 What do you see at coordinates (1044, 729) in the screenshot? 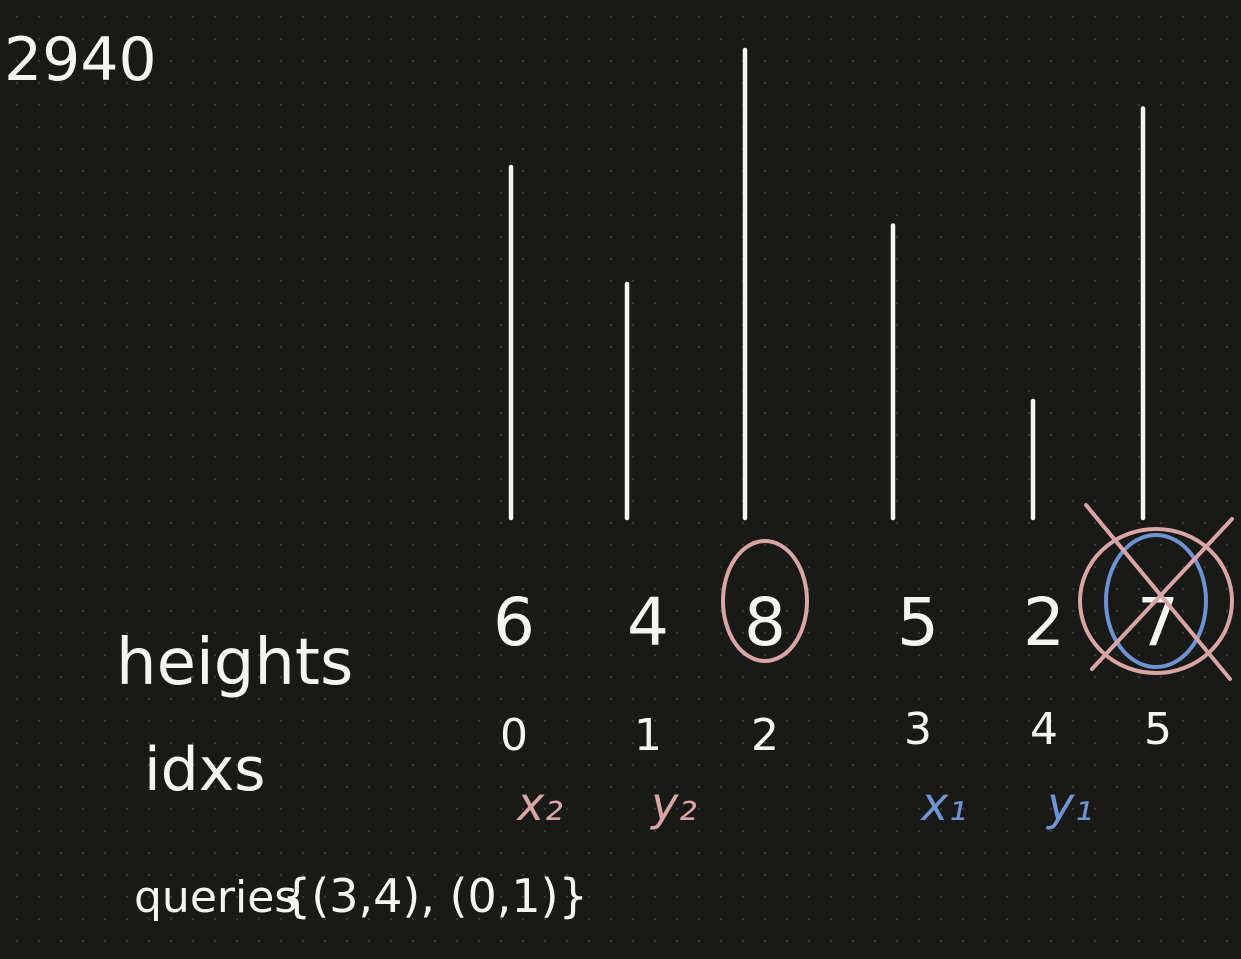
I see `idx-label-4: 4` at bounding box center [1044, 729].